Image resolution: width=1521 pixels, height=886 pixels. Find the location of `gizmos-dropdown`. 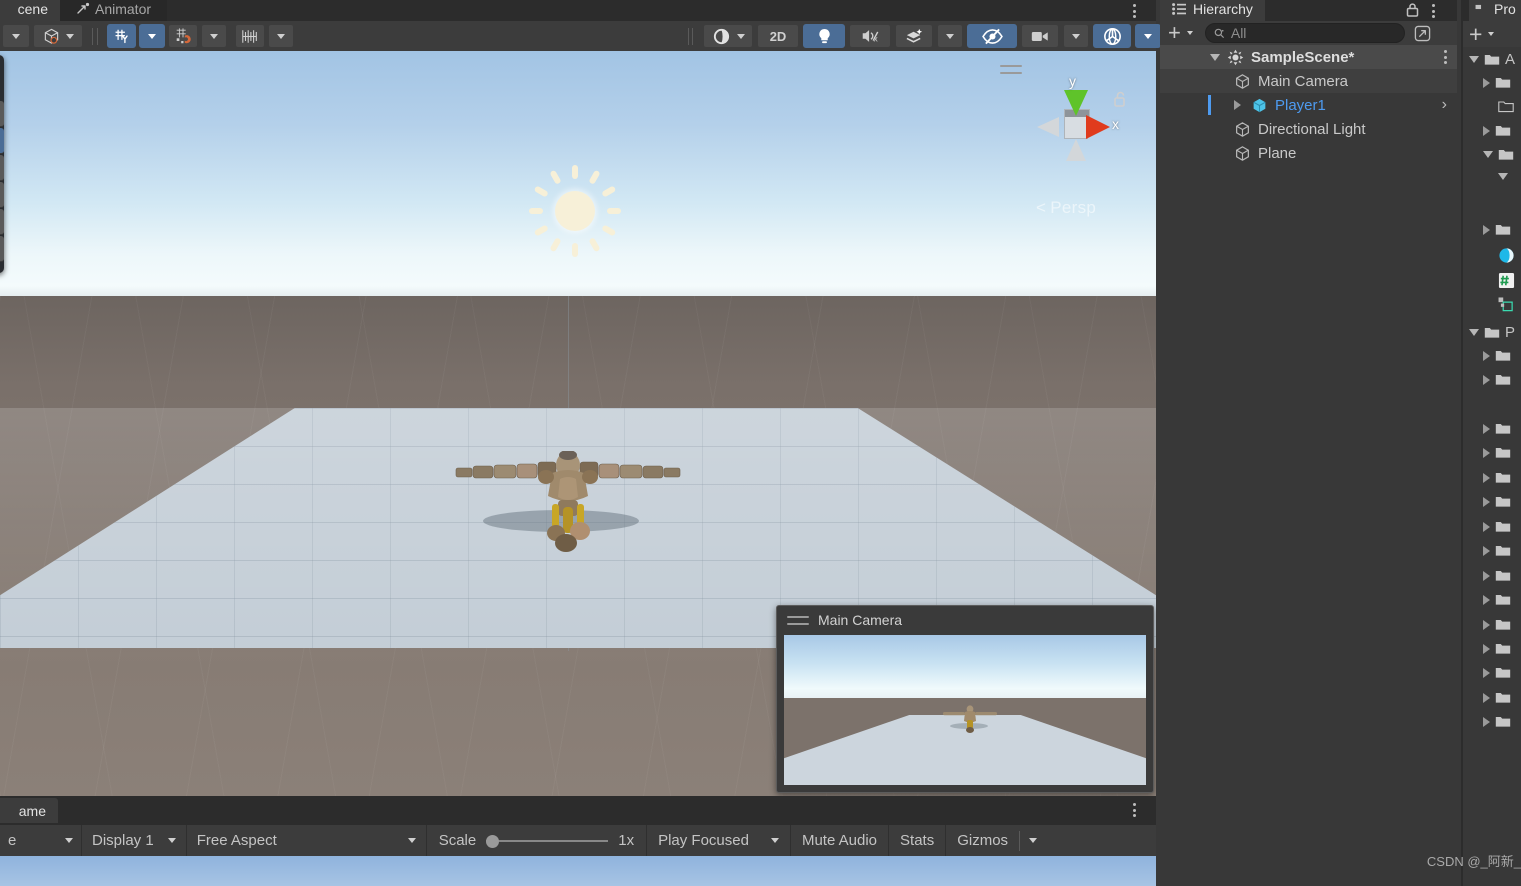

gizmos-dropdown is located at coordinates (1148, 36).